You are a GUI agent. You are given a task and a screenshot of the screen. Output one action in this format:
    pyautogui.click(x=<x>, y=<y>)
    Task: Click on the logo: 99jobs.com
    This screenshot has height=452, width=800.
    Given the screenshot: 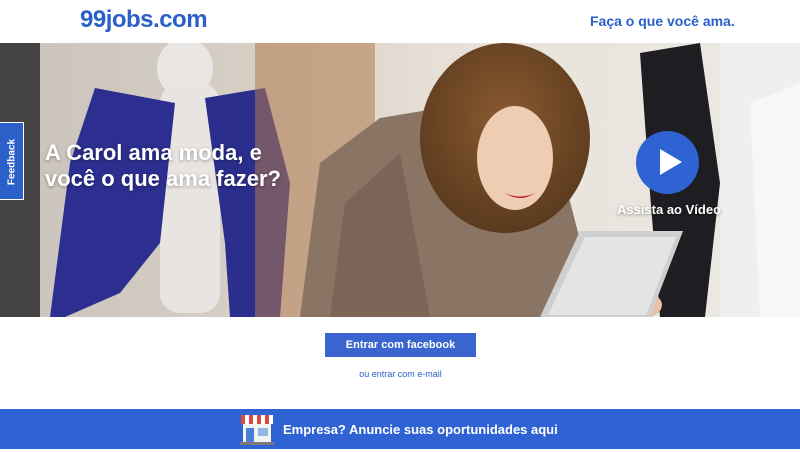 What is the action you would take?
    pyautogui.click(x=144, y=20)
    